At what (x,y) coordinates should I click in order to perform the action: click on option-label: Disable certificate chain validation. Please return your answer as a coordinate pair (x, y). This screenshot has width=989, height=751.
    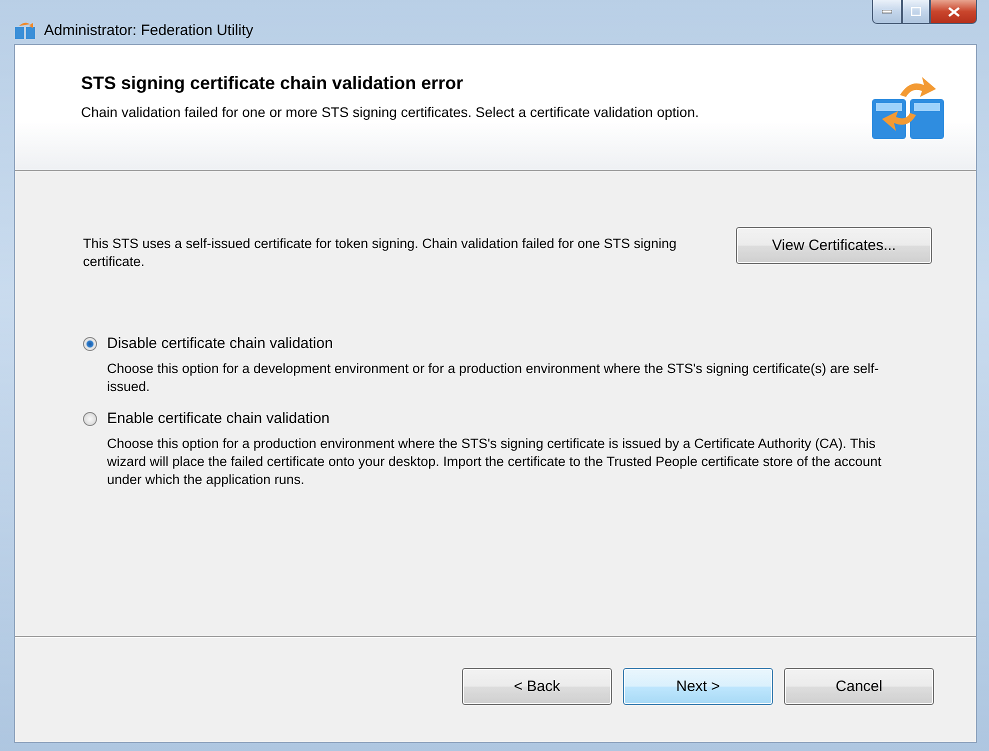
    Looking at the image, I should click on (220, 343).